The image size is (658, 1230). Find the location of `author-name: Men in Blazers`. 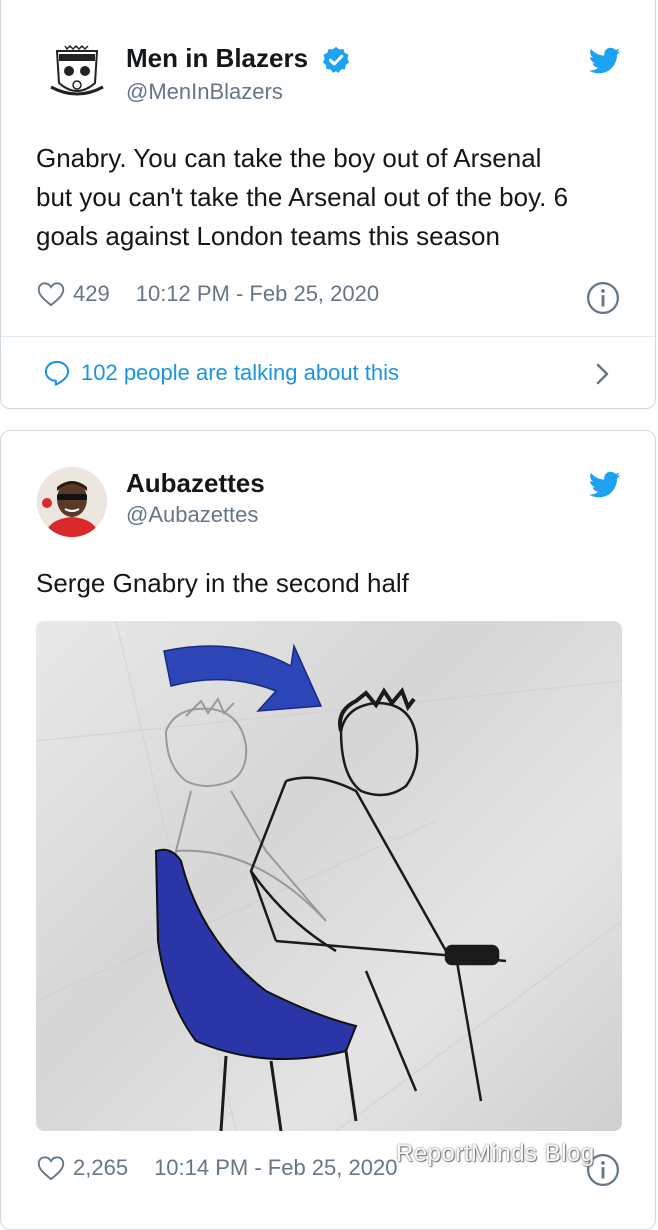

author-name: Men in Blazers is located at coordinates (217, 58).